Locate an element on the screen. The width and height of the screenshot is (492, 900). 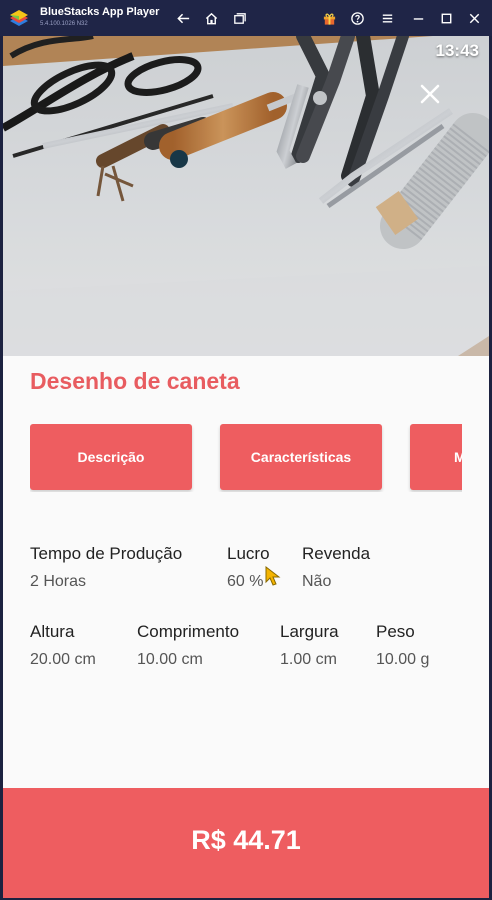
menu-icon is located at coordinates (387, 18).